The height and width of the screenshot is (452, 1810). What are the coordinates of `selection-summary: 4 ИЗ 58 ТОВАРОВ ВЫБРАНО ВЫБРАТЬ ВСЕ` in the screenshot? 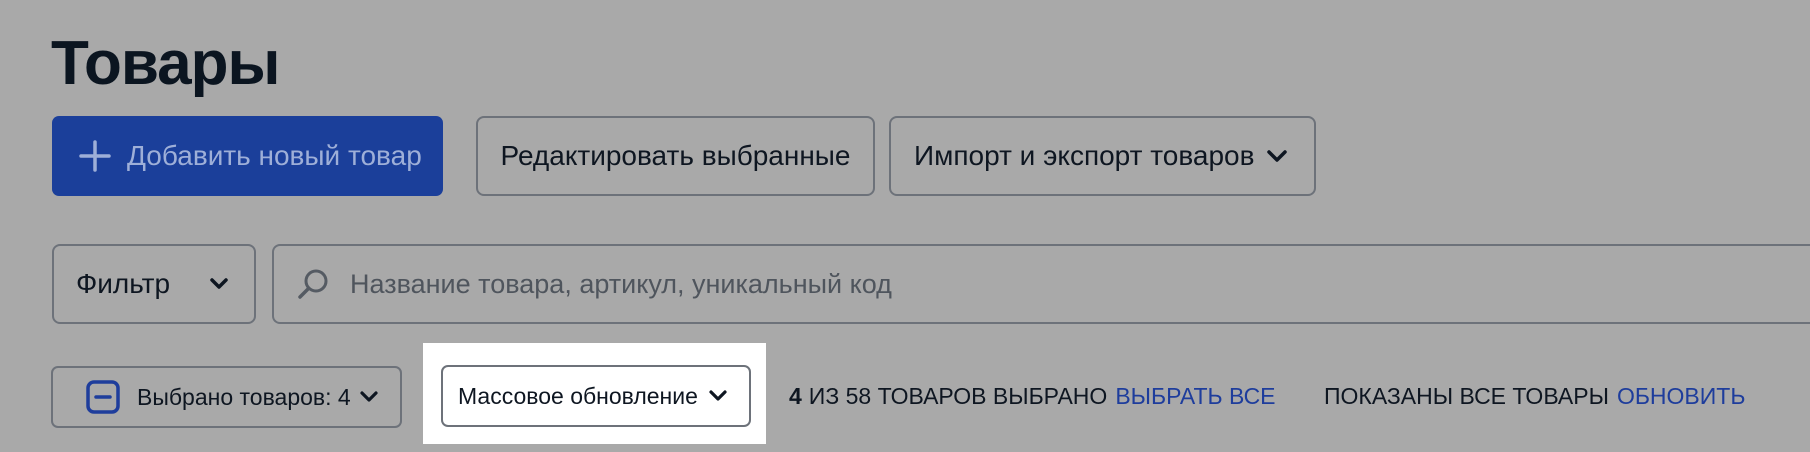 It's located at (1032, 396).